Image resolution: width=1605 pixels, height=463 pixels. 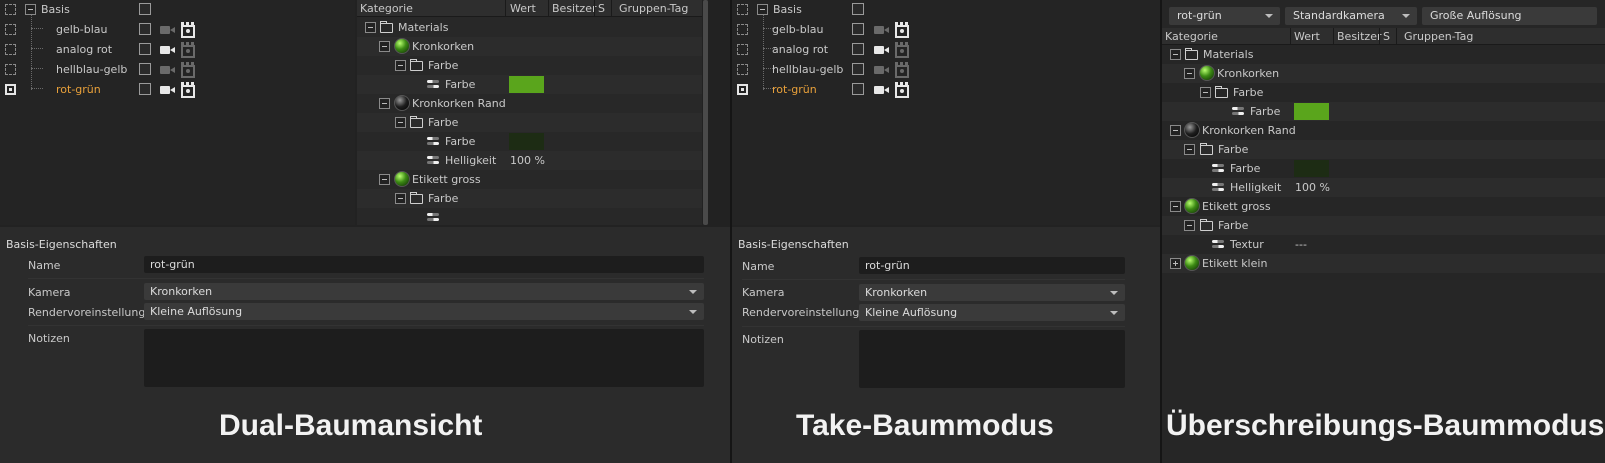 I want to click on tree-value: ---, so click(x=1301, y=244).